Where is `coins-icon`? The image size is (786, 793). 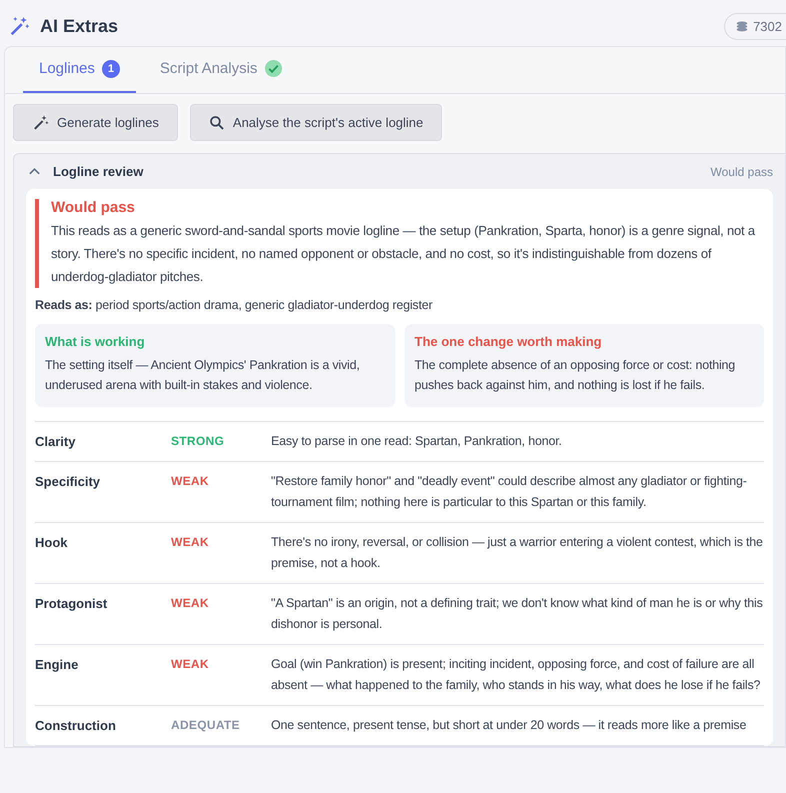
coins-icon is located at coordinates (742, 26).